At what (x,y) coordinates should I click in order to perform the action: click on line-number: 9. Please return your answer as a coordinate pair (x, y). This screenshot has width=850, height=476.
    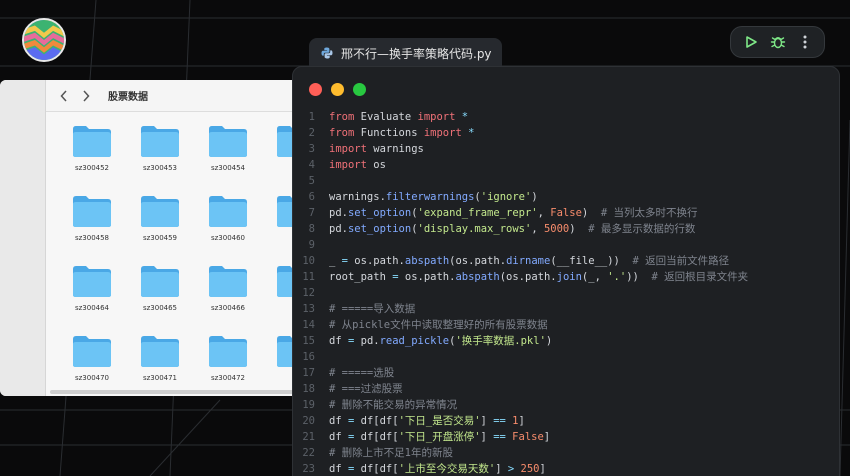
    Looking at the image, I should click on (311, 245).